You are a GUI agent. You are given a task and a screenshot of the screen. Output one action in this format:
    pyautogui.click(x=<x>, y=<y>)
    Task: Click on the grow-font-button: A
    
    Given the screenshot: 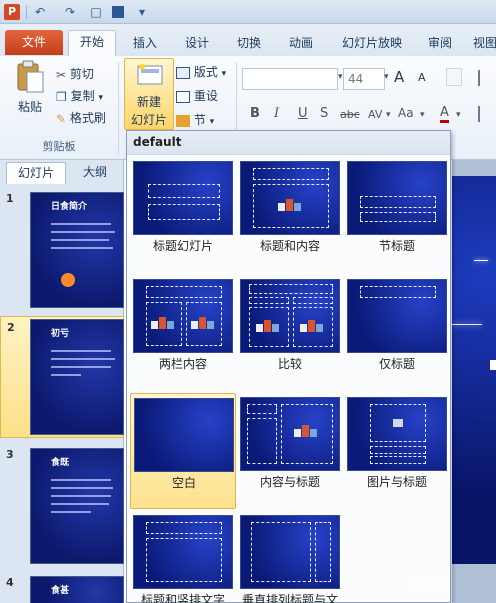 What is the action you would take?
    pyautogui.click(x=399, y=77)
    